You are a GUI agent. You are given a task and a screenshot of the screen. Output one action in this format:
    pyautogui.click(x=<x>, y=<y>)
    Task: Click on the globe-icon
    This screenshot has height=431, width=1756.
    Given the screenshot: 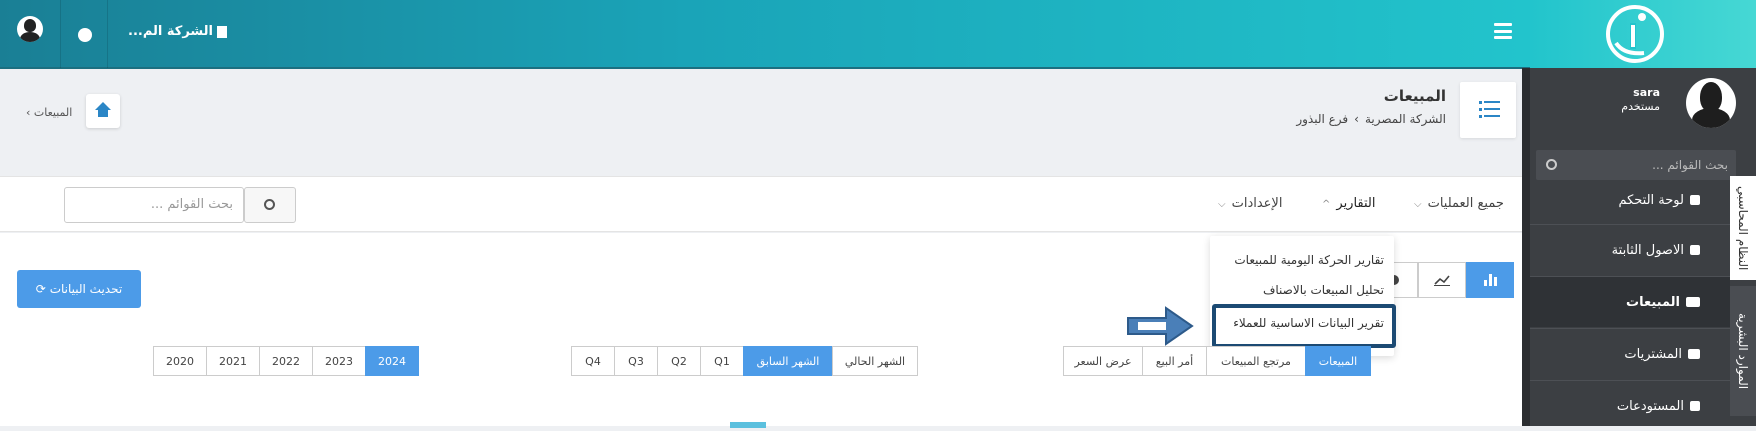 What is the action you would take?
    pyautogui.click(x=85, y=35)
    